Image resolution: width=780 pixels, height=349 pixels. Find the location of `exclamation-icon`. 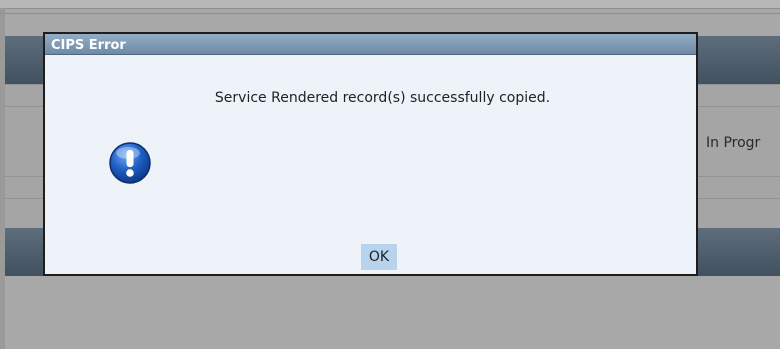

exclamation-icon is located at coordinates (130, 163).